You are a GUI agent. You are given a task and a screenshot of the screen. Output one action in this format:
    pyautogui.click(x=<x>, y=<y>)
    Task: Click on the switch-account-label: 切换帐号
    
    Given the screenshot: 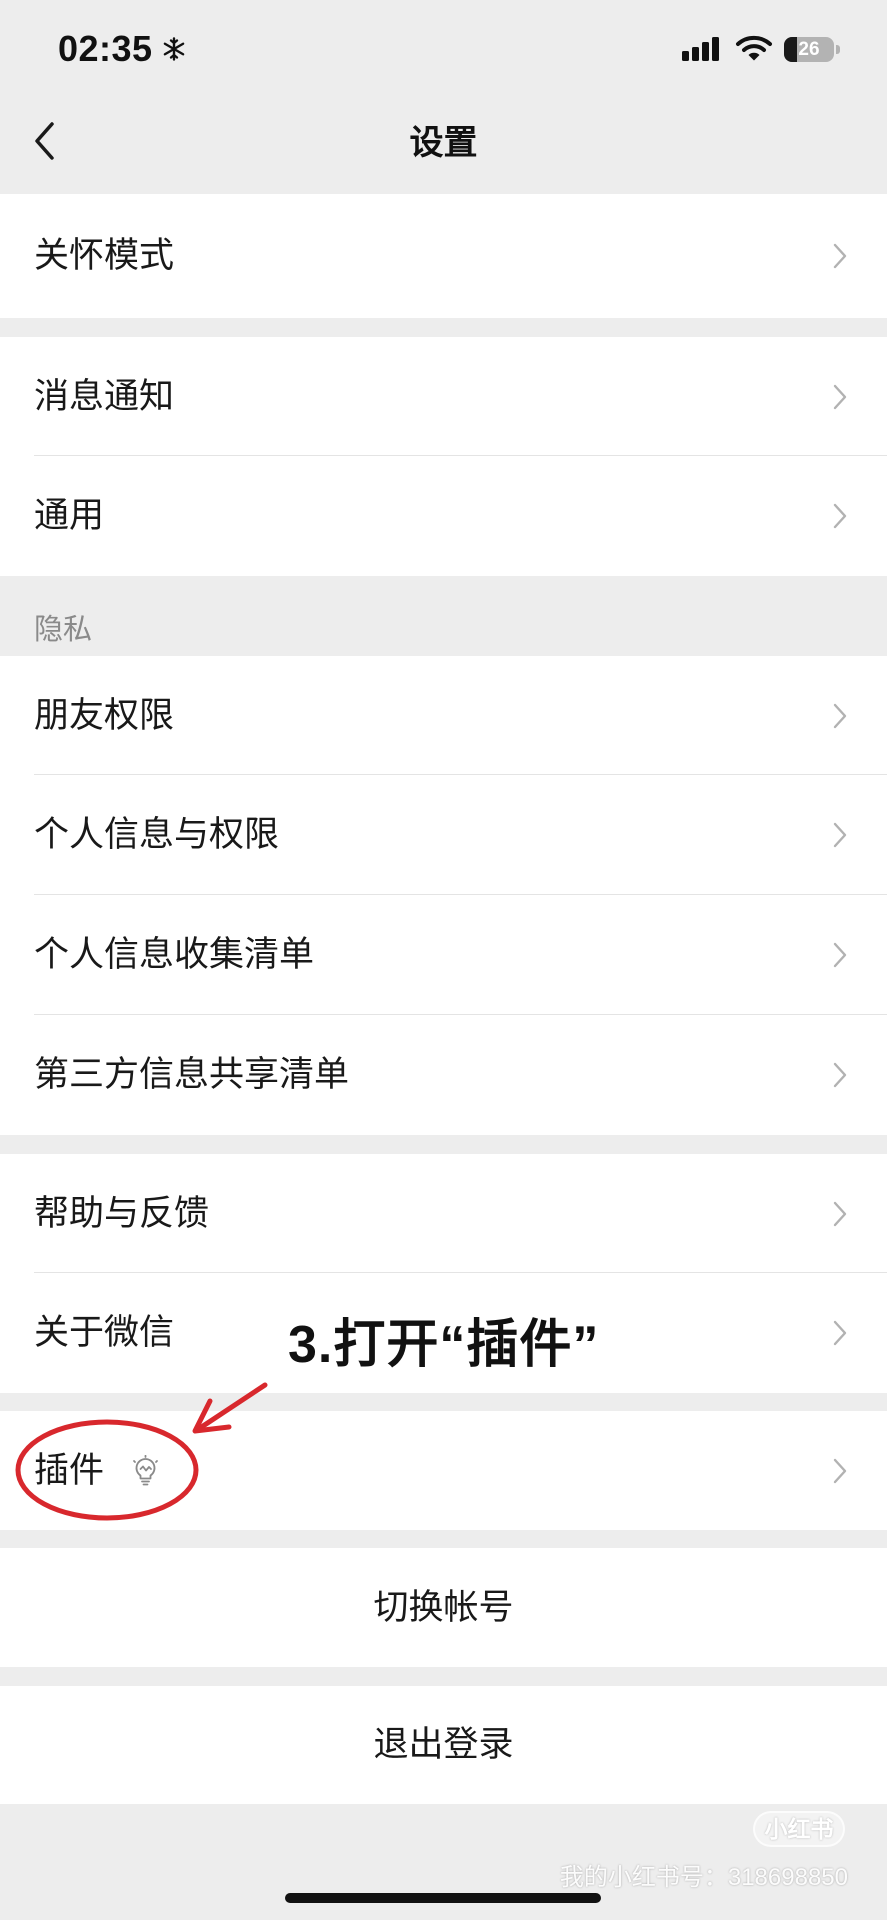 What is the action you would take?
    pyautogui.click(x=443, y=1607)
    